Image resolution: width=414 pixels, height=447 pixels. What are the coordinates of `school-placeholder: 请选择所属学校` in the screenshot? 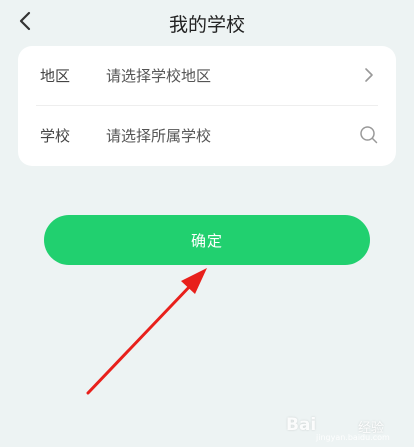 It's located at (159, 136).